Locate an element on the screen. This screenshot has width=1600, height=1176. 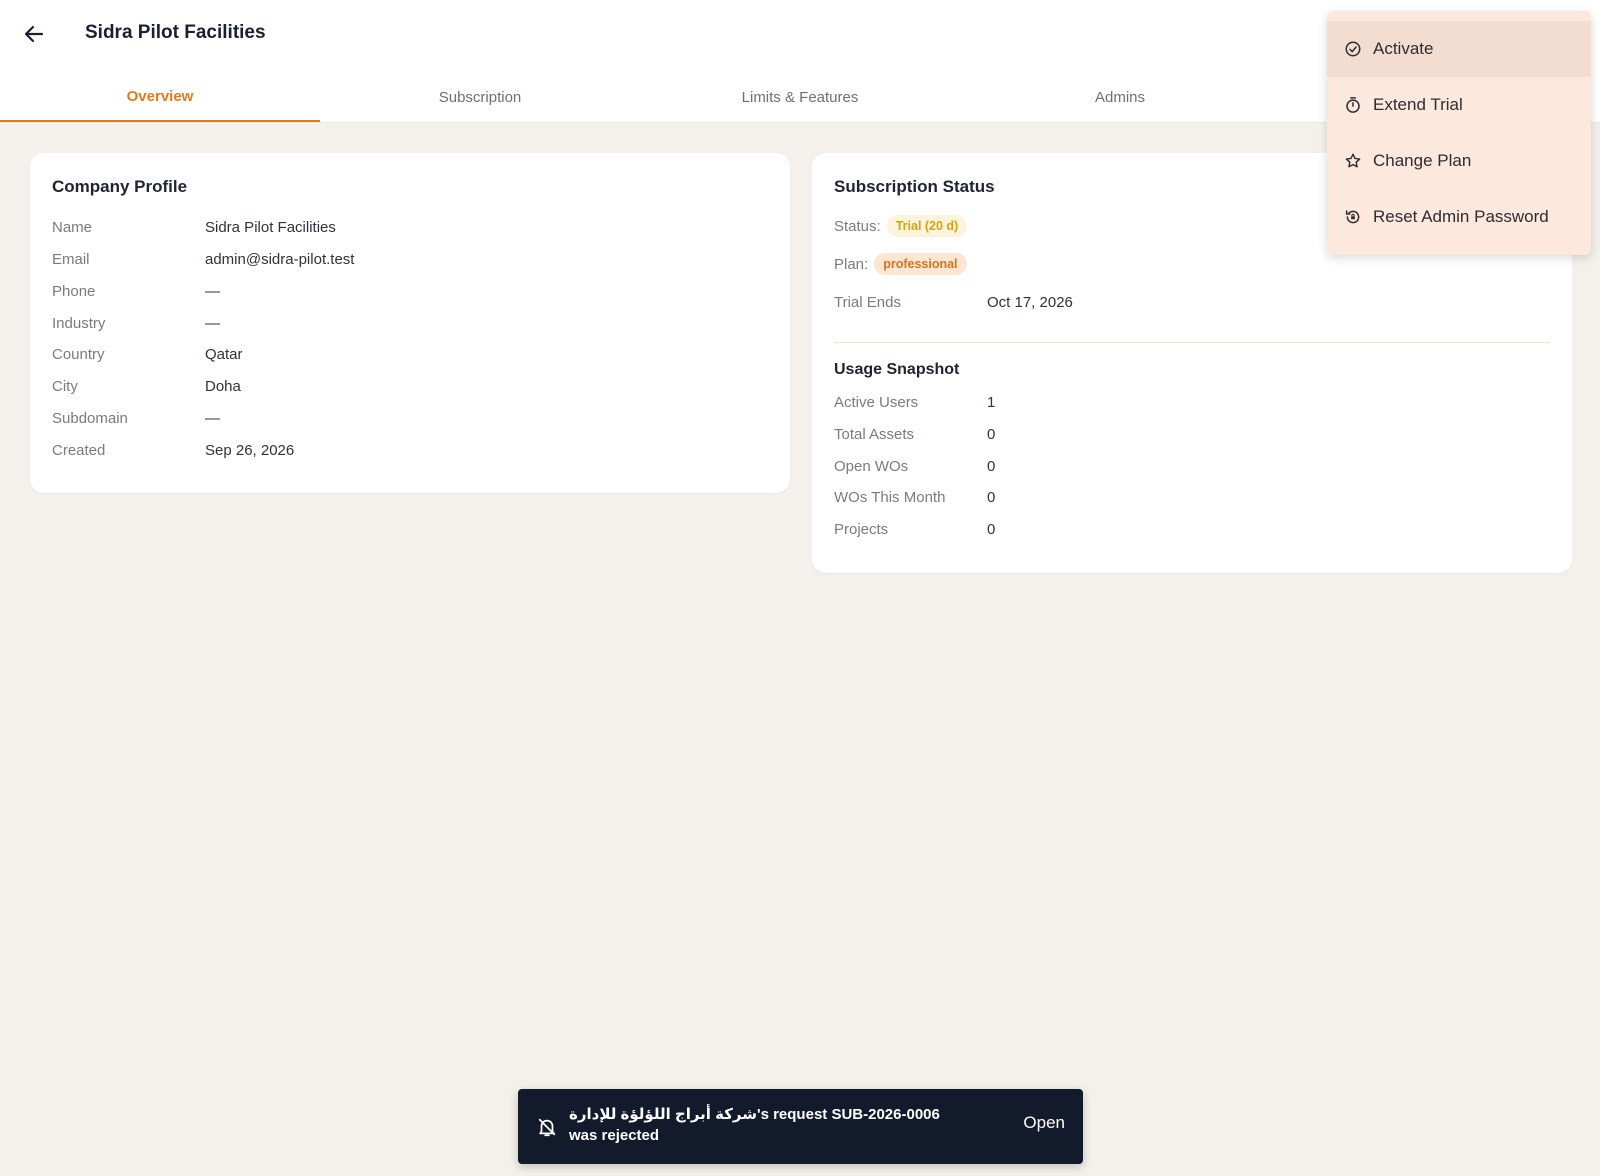
profile-row-name: Name Sidra Pilot Facilities is located at coordinates (194, 227).